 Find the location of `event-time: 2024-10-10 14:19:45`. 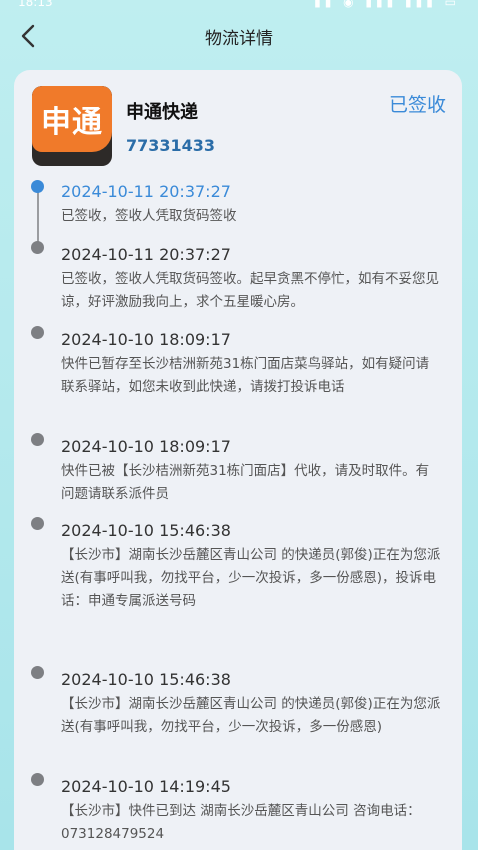

event-time: 2024-10-10 14:19:45 is located at coordinates (146, 786).